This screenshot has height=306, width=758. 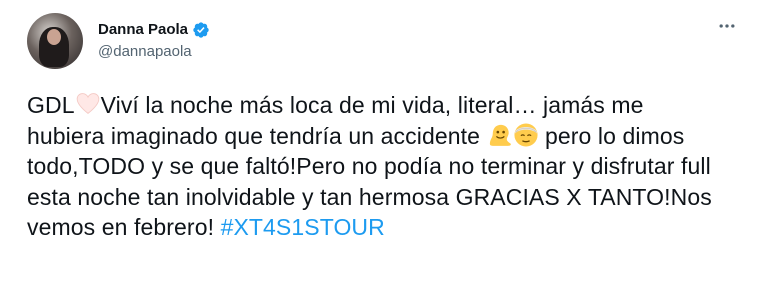 What do you see at coordinates (500, 135) in the screenshot?
I see `melting-face-icon` at bounding box center [500, 135].